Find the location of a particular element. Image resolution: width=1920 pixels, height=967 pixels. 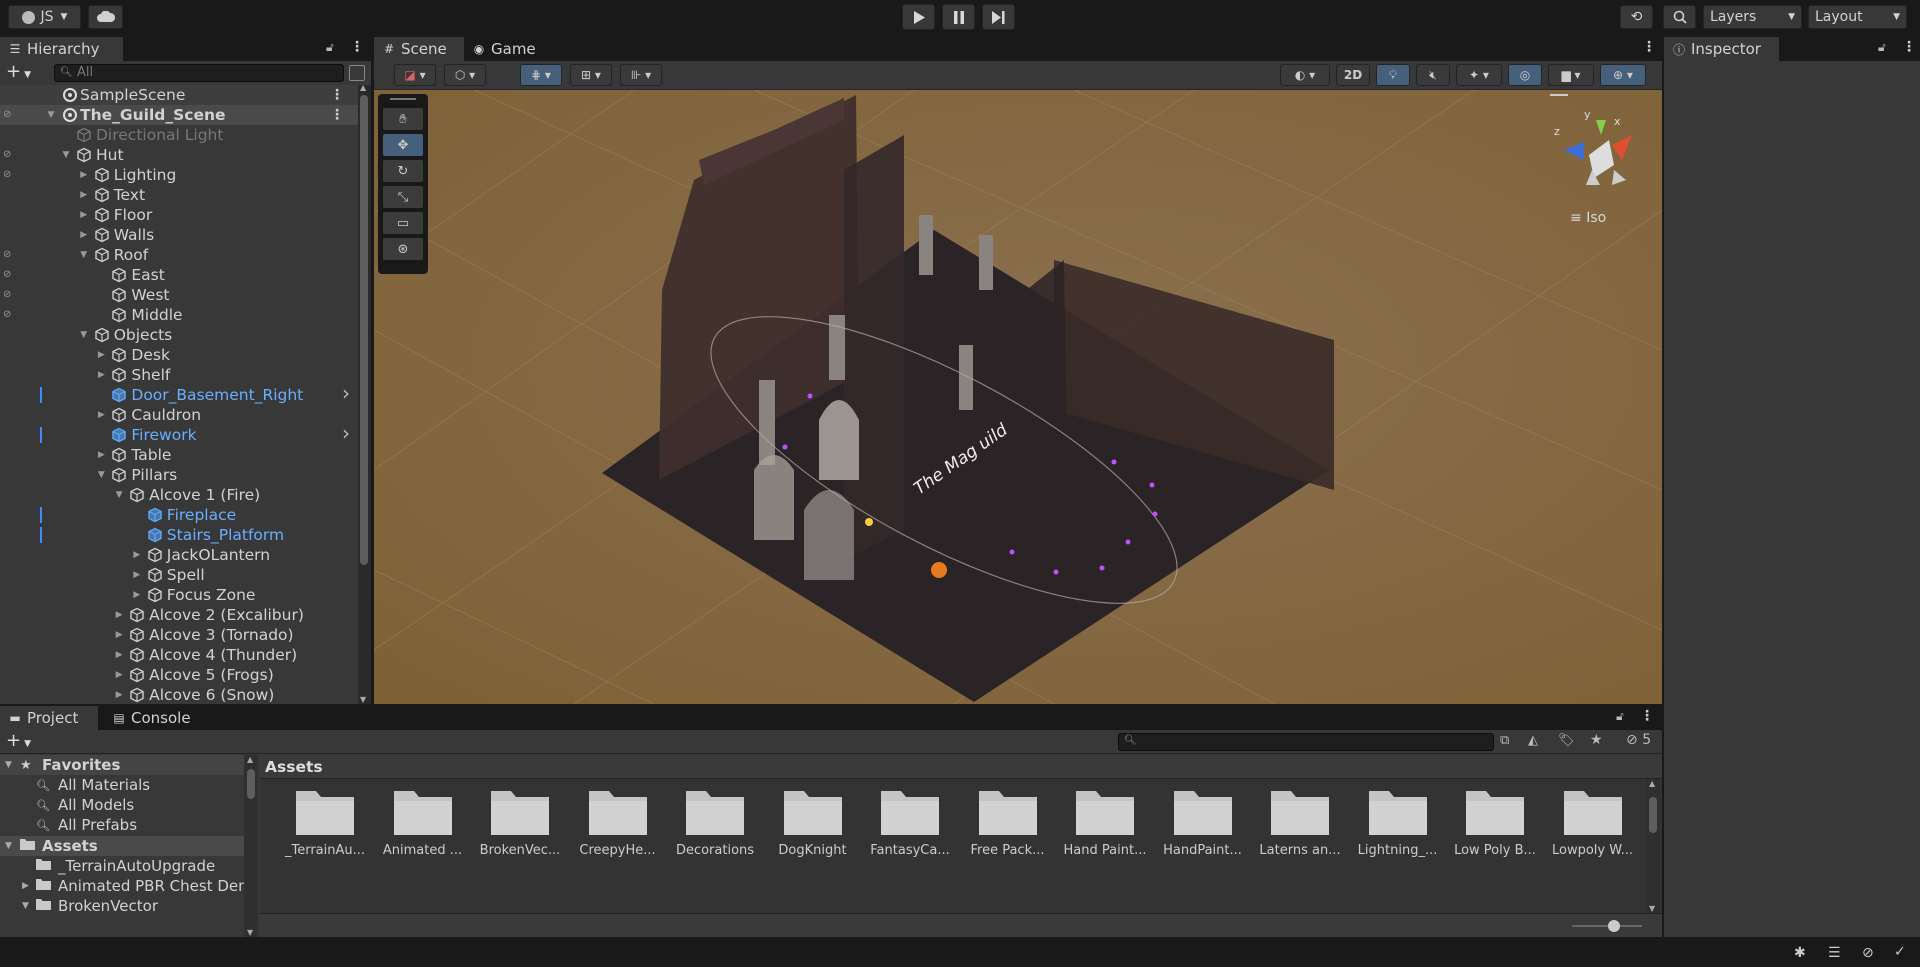

hidden-packages-toggle: ⊘ 5 is located at coordinates (1638, 740).